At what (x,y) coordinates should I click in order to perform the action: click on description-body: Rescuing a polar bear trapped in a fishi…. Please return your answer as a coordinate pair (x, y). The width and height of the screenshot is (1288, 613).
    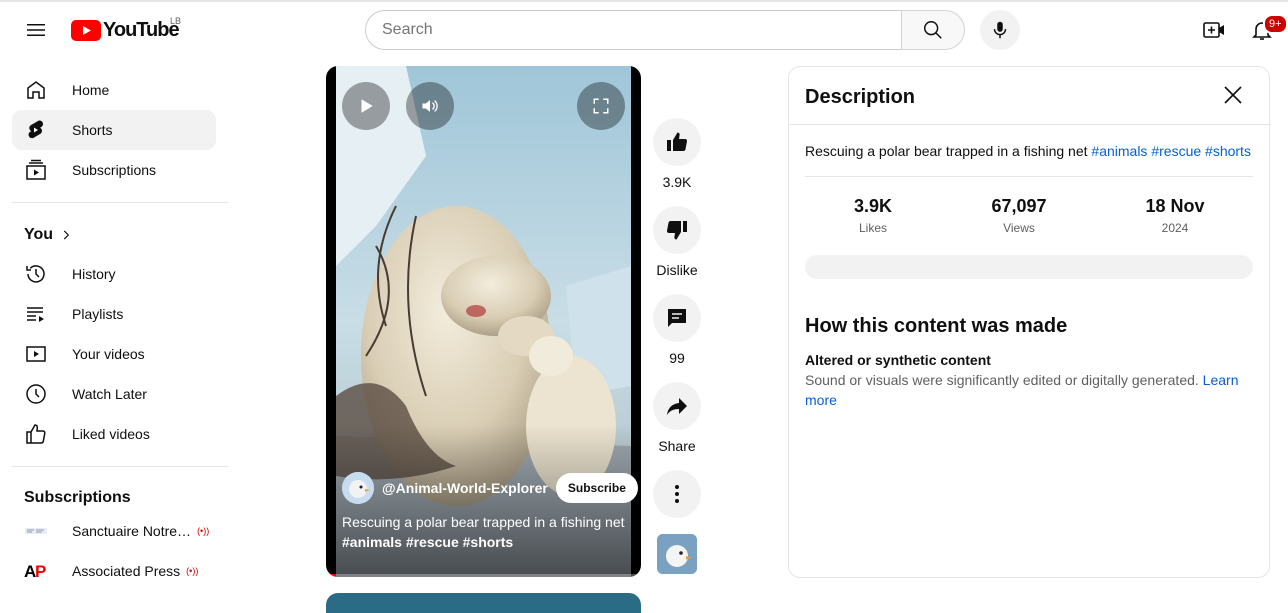
    Looking at the image, I should click on (946, 151).